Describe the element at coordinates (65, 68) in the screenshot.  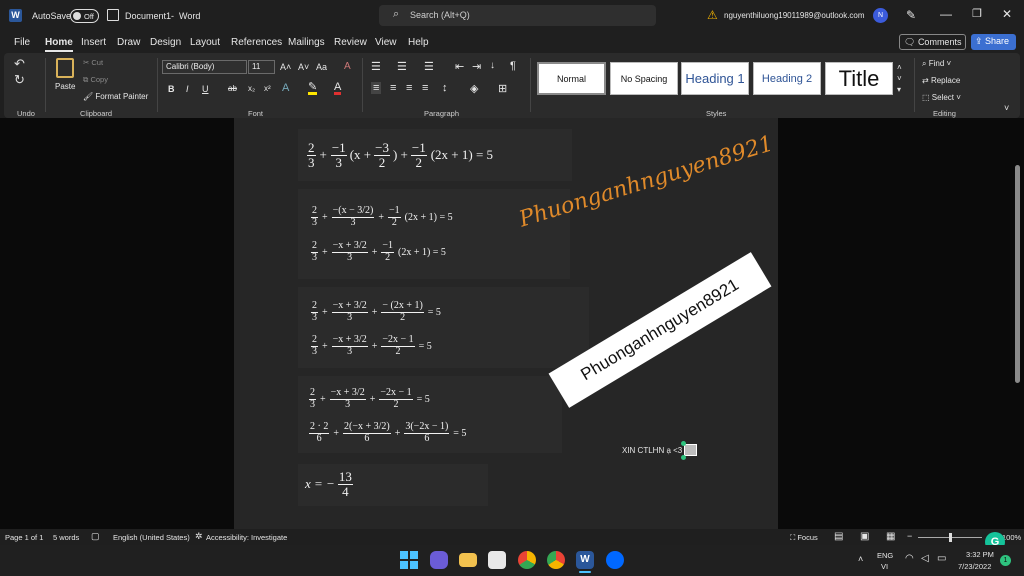
I see `paste-icon` at that location.